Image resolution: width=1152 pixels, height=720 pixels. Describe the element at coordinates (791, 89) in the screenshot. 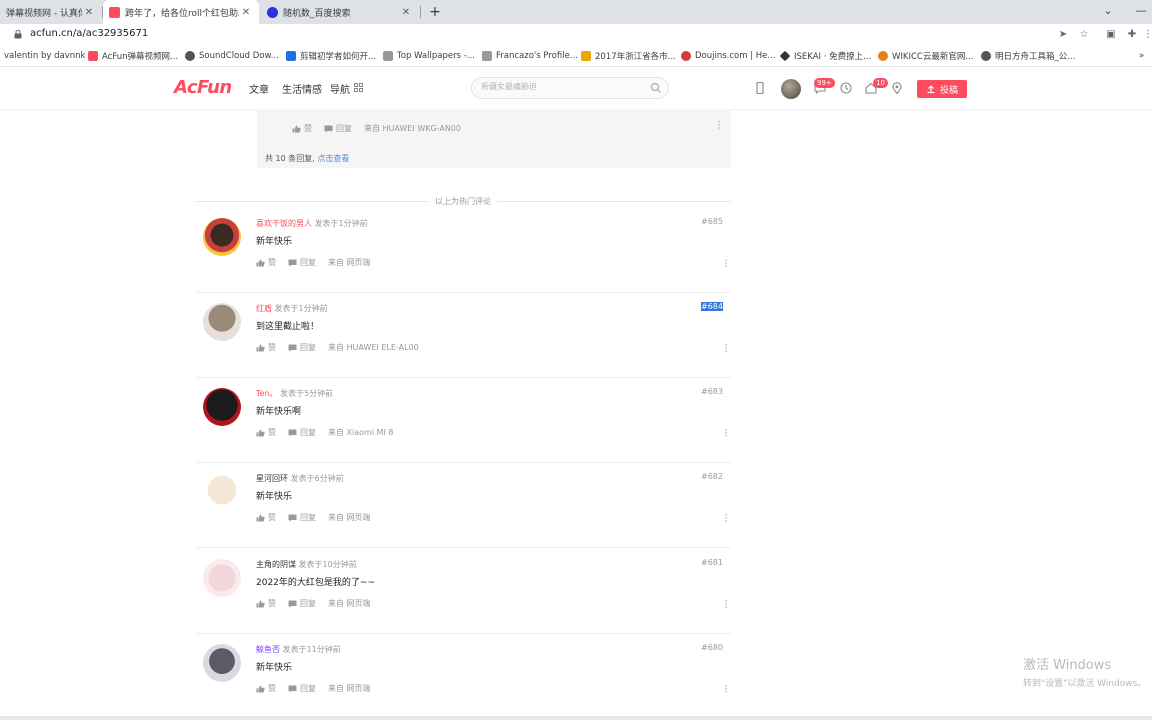

I see `user-avatar` at that location.